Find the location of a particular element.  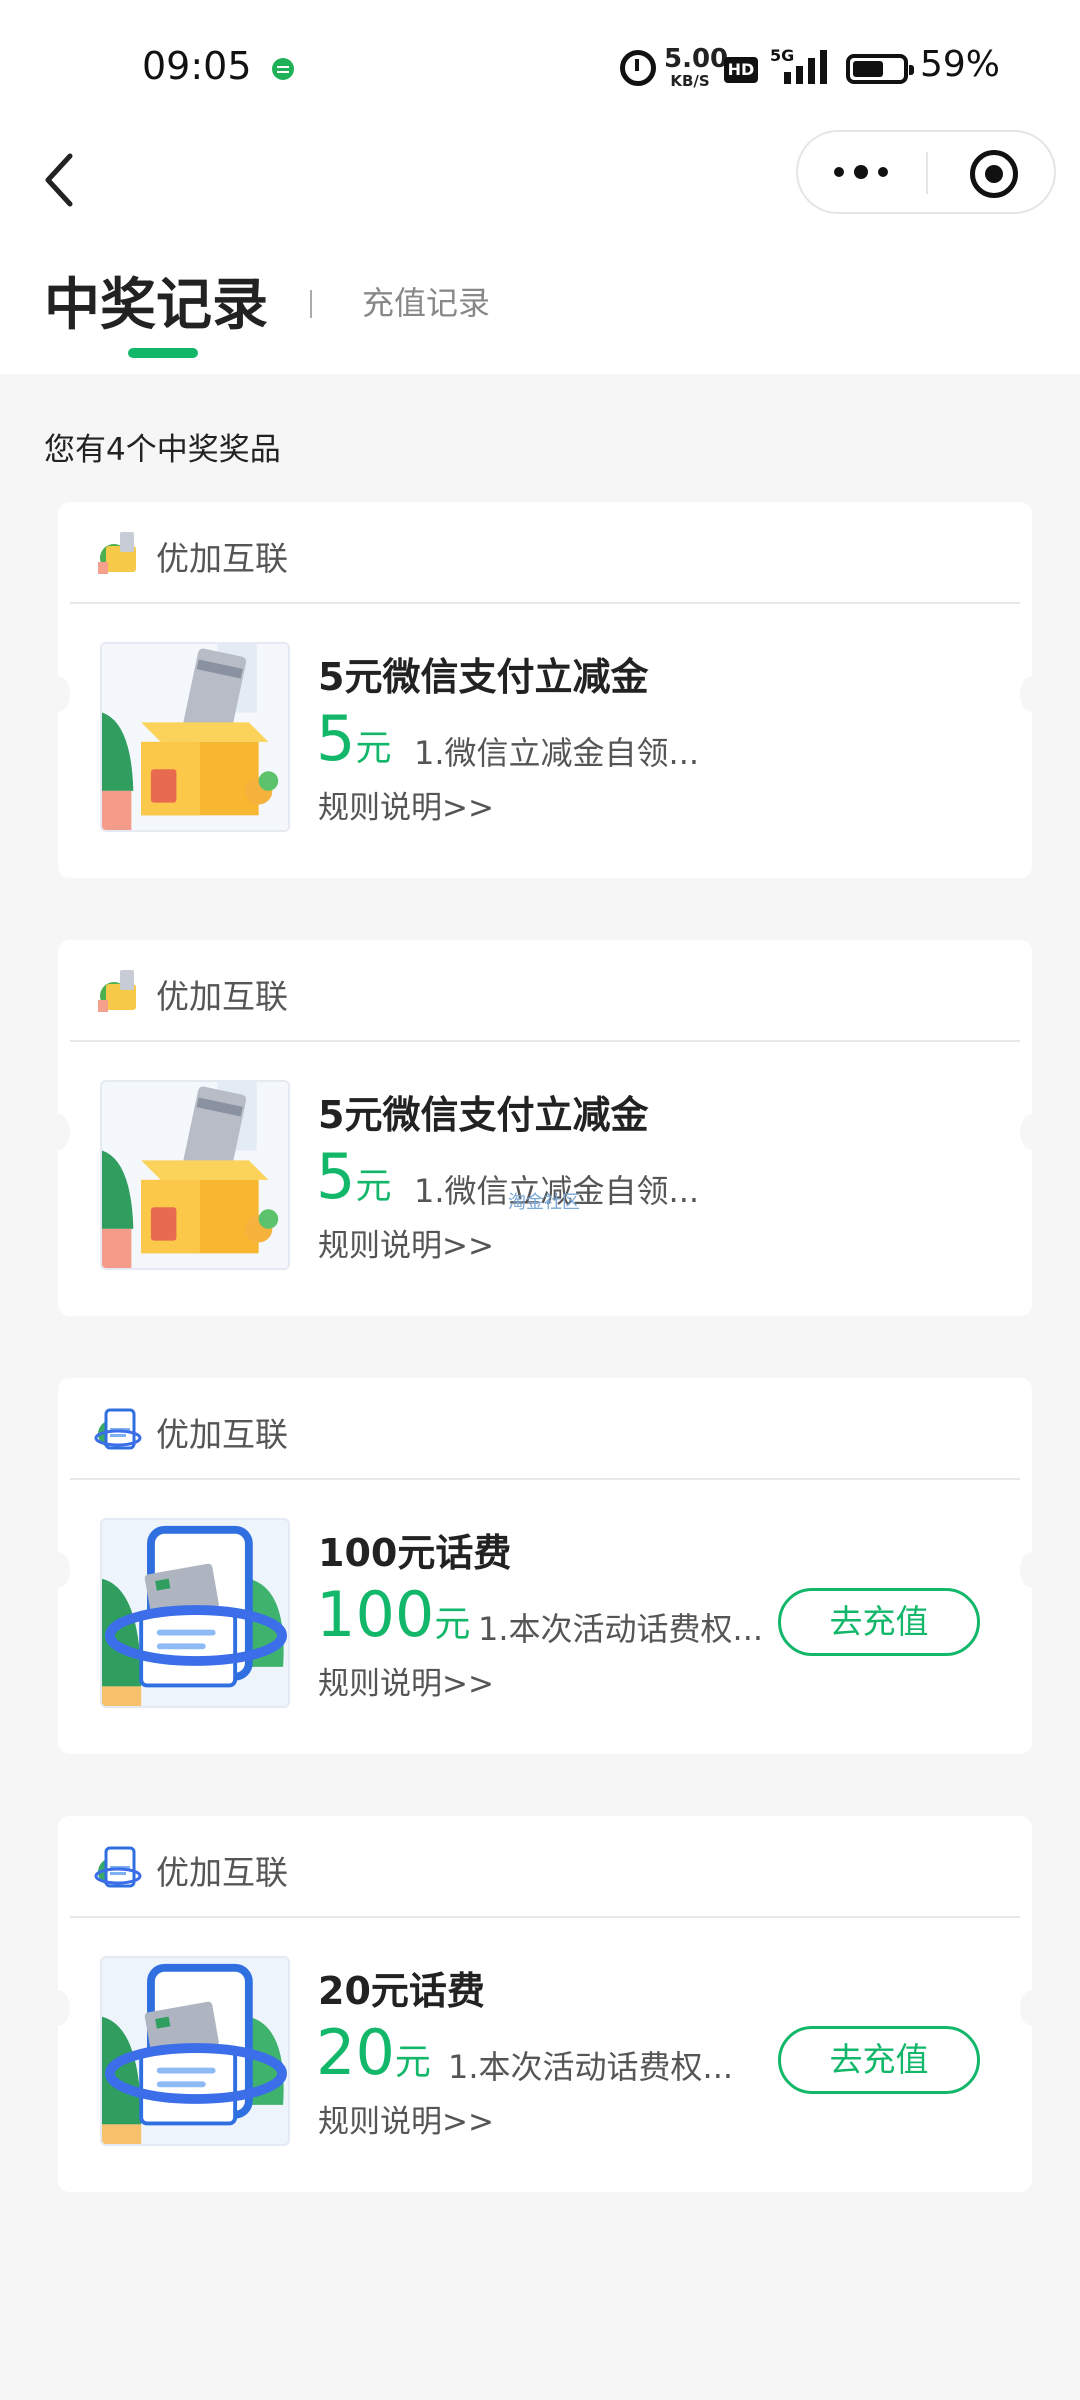

prize-amount: 20元 is located at coordinates (373, 2052).